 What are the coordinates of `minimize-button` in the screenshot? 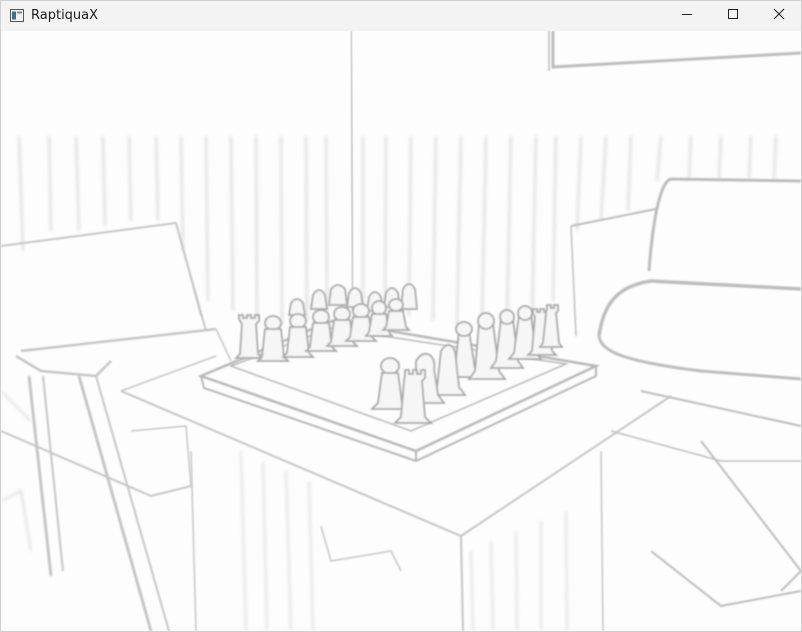 It's located at (687, 16).